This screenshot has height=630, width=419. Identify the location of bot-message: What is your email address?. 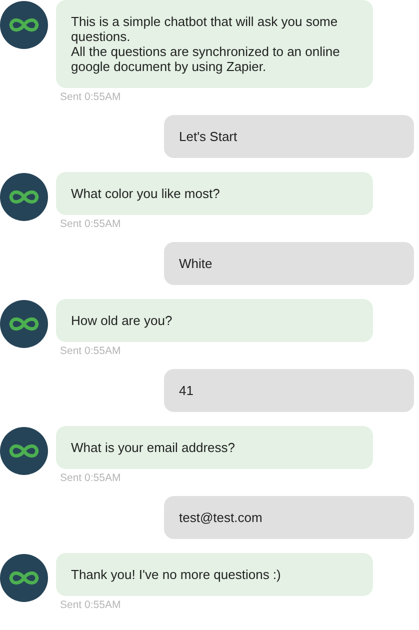
(214, 447).